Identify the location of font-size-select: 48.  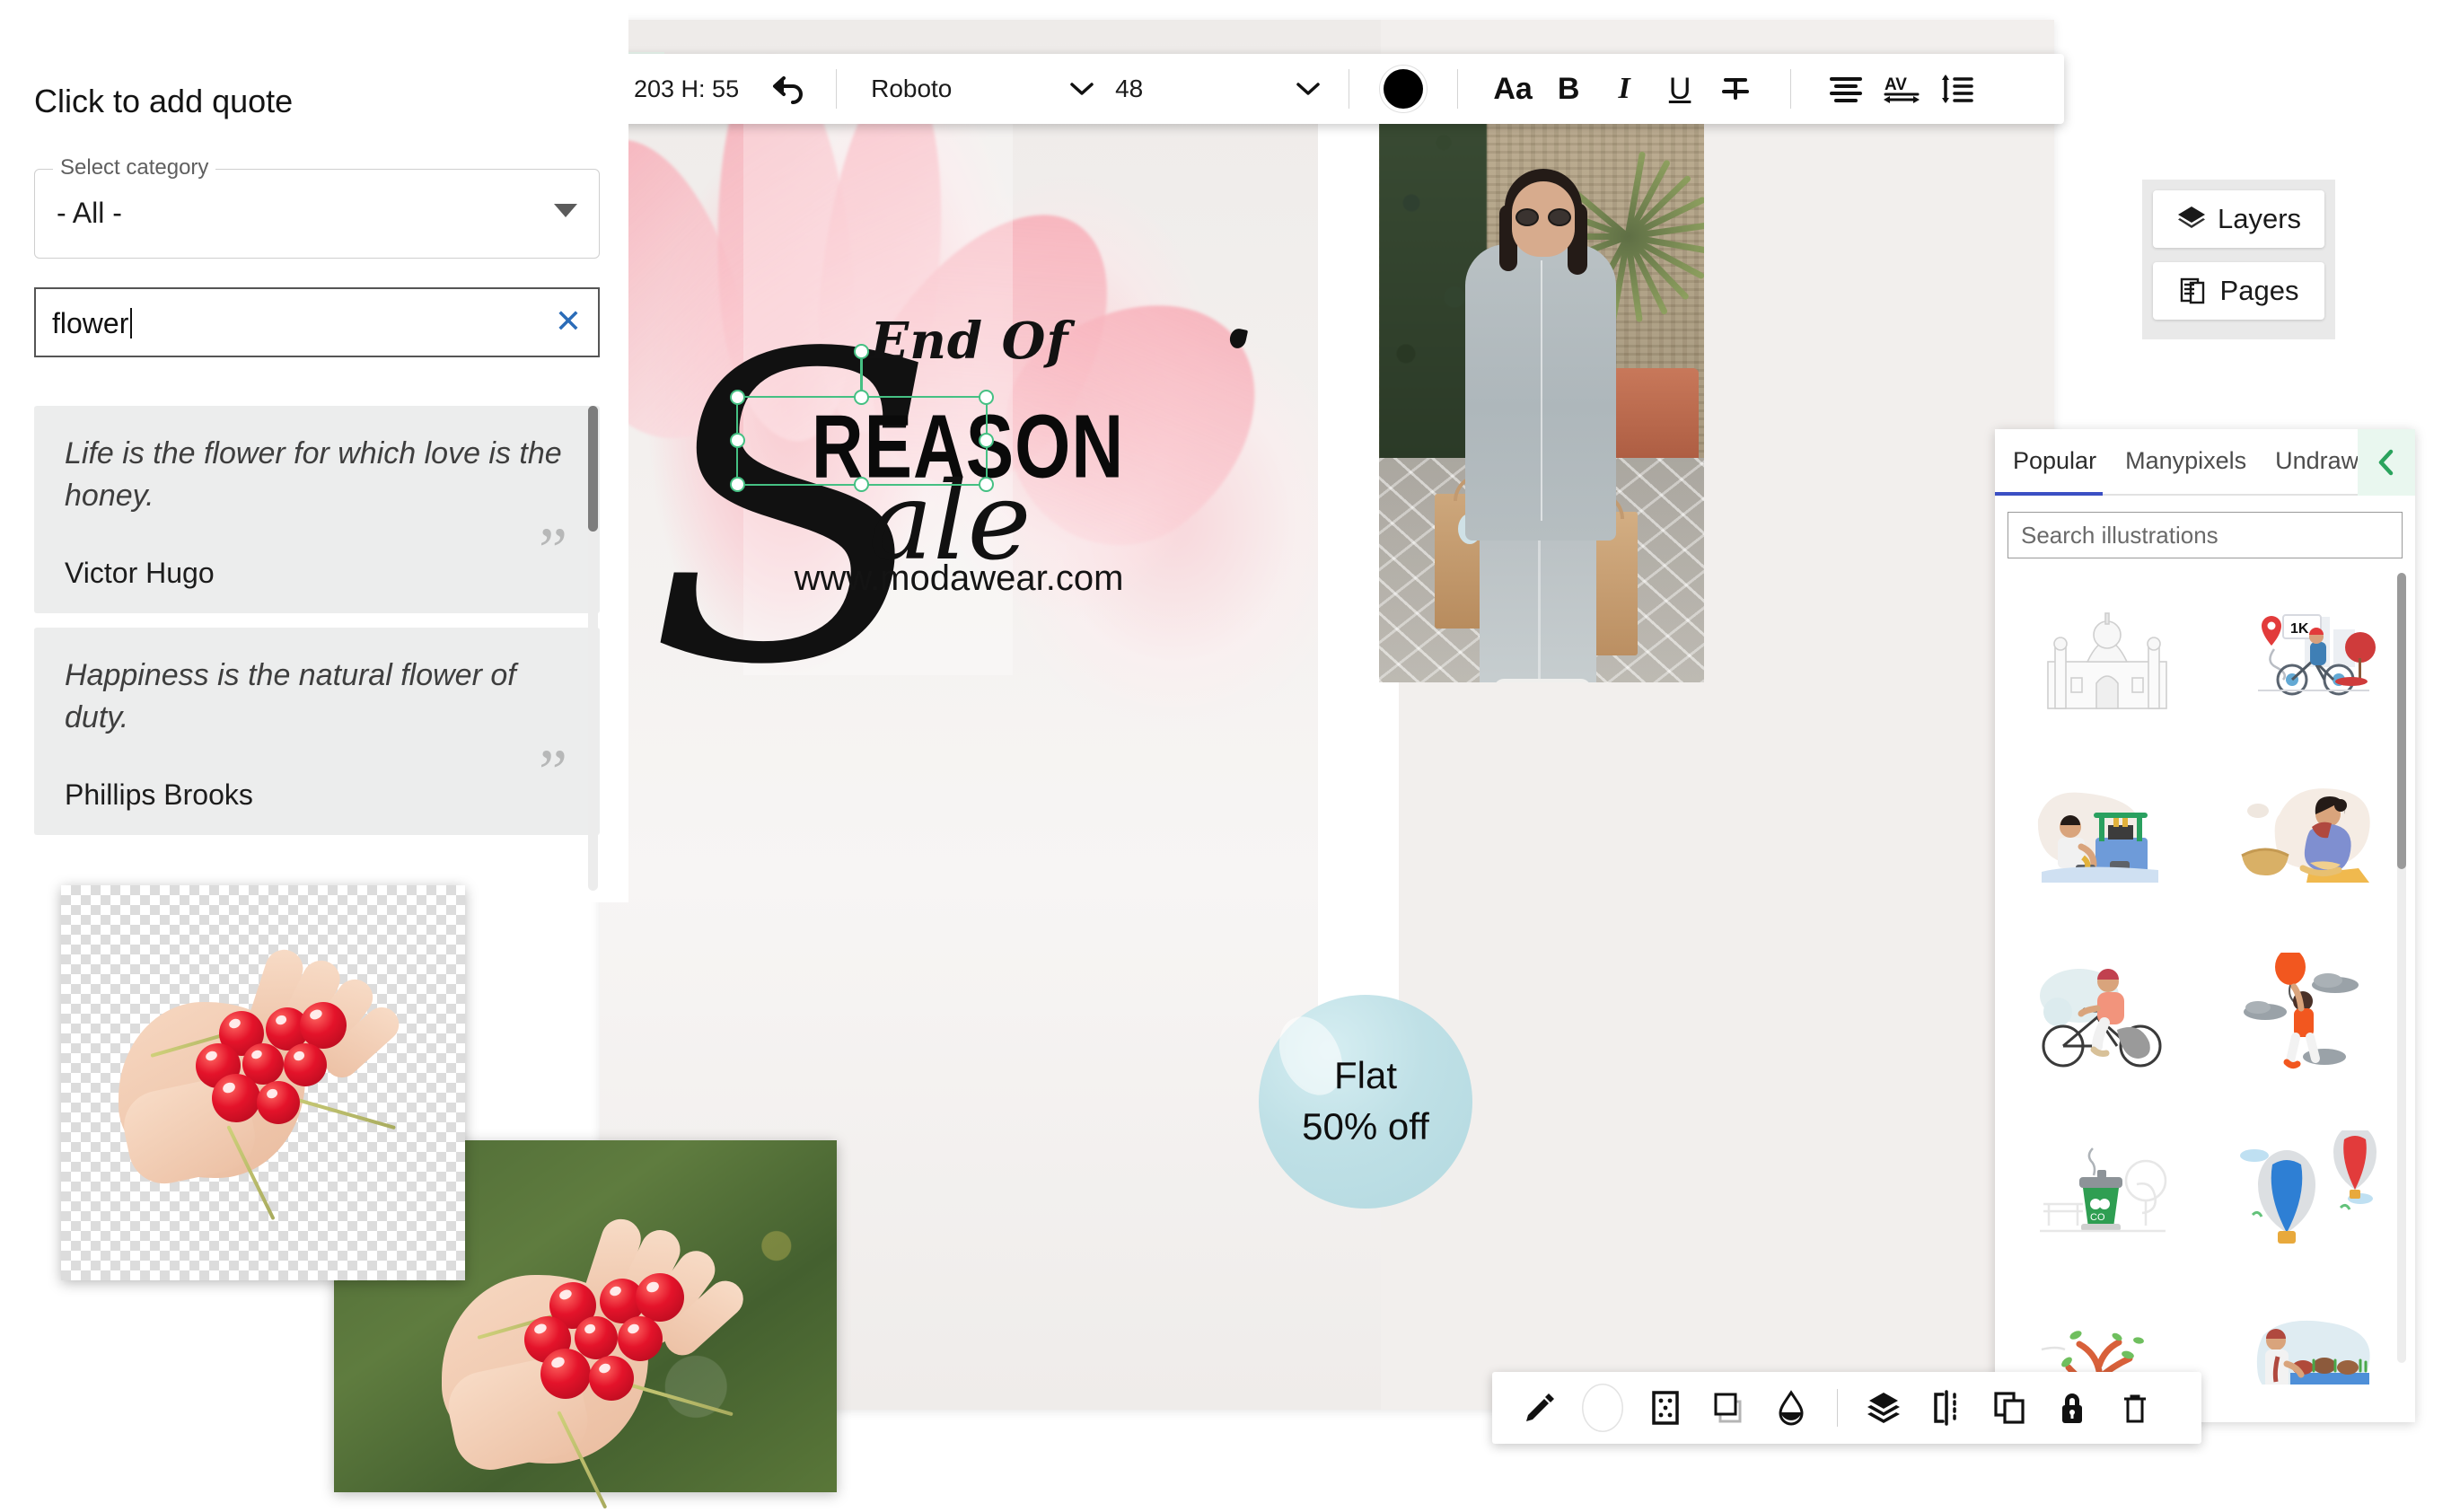
(1218, 89).